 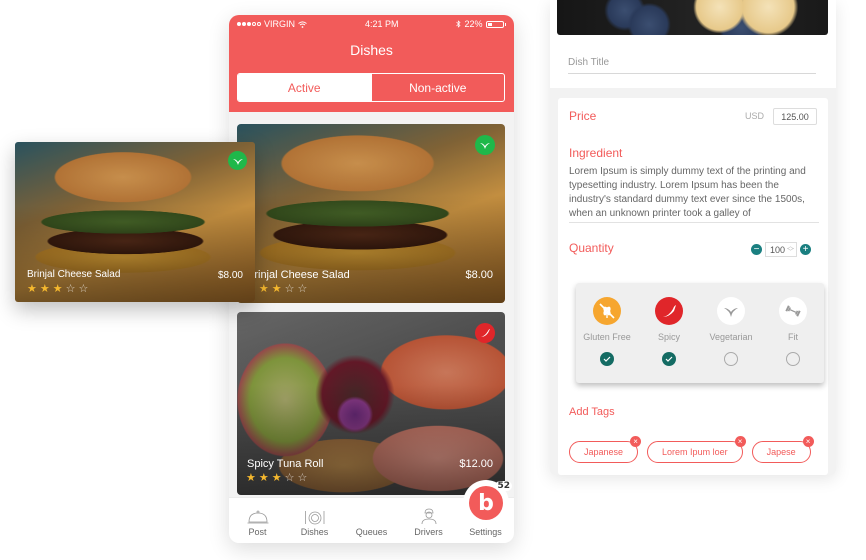 I want to click on tab-dishes-label: Dishes, so click(x=314, y=532).